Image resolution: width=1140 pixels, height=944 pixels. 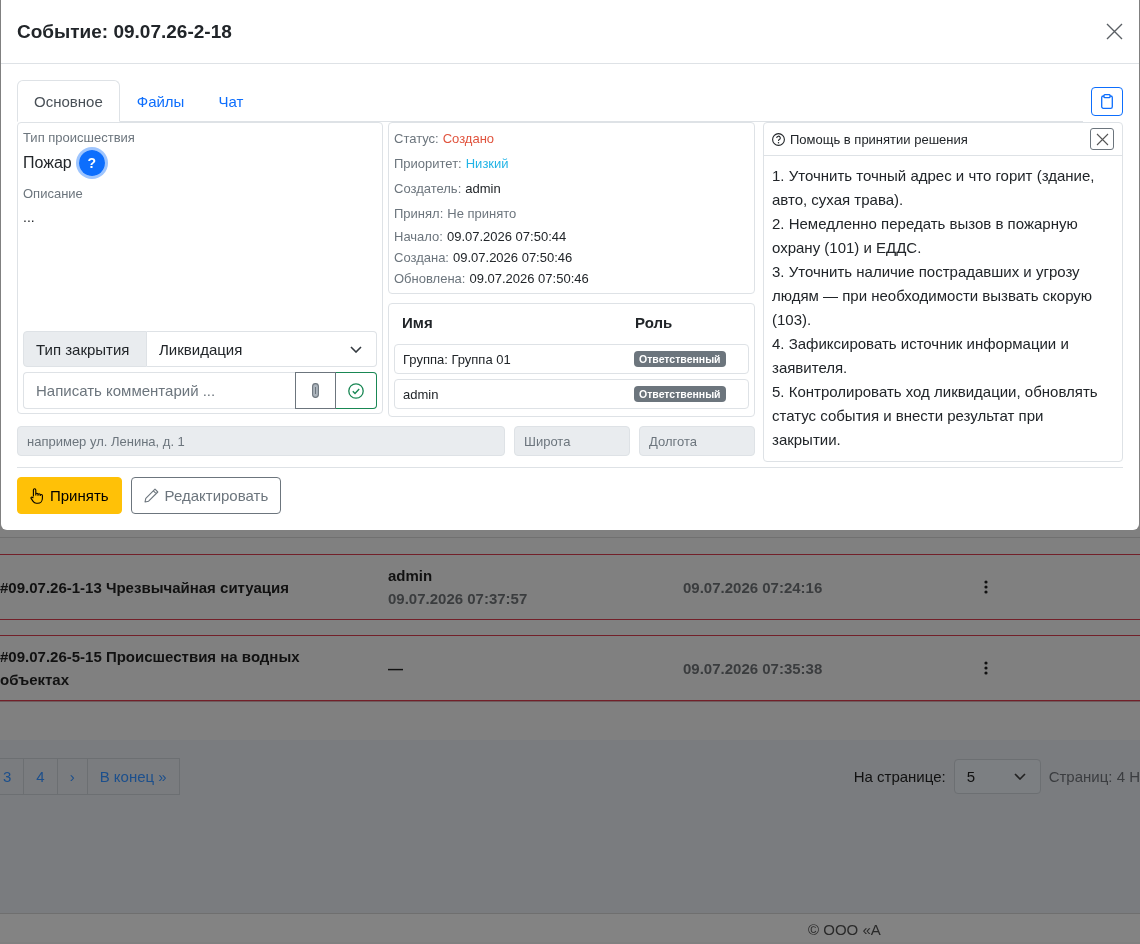 What do you see at coordinates (506, 237) in the screenshot?
I see `field-value: 09.07.2026 07:50:44` at bounding box center [506, 237].